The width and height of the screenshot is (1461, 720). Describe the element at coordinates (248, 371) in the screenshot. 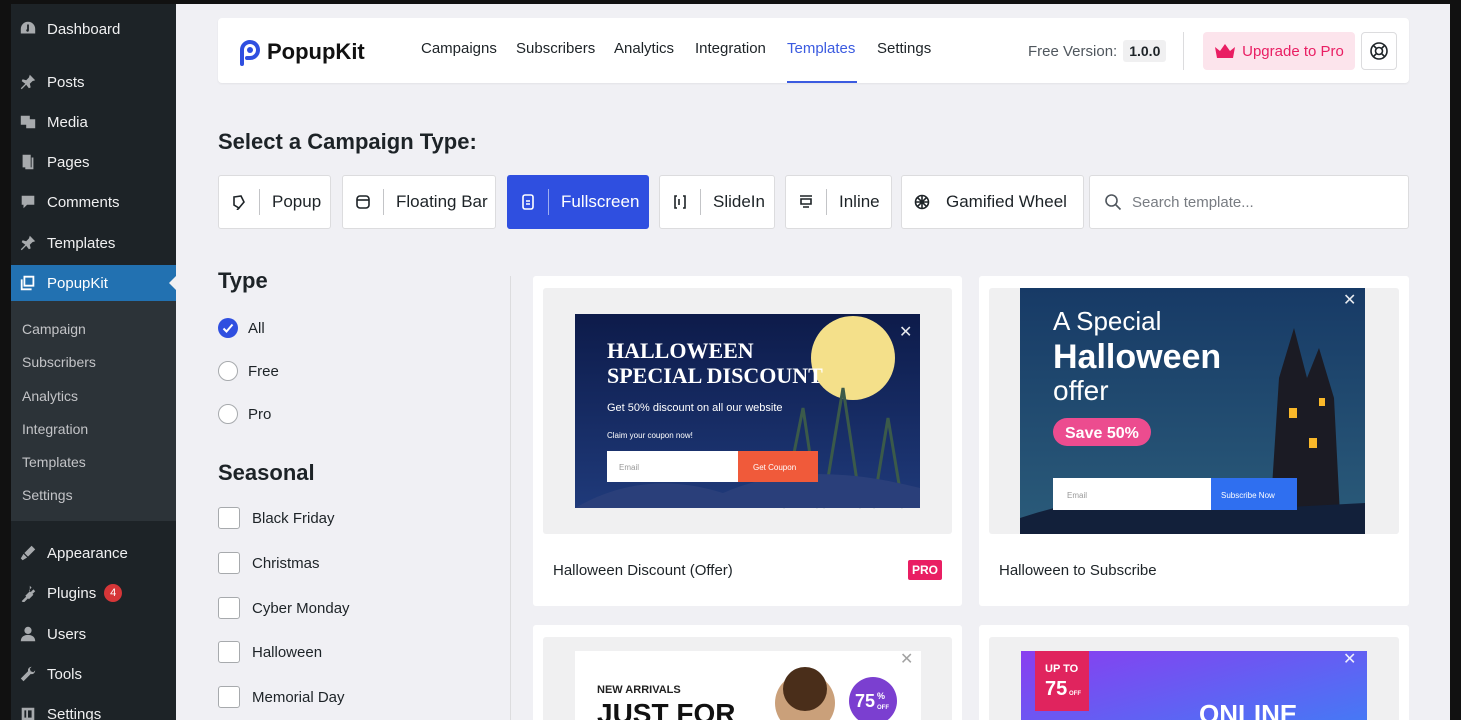

I see `type-radio-free: Free` at that location.